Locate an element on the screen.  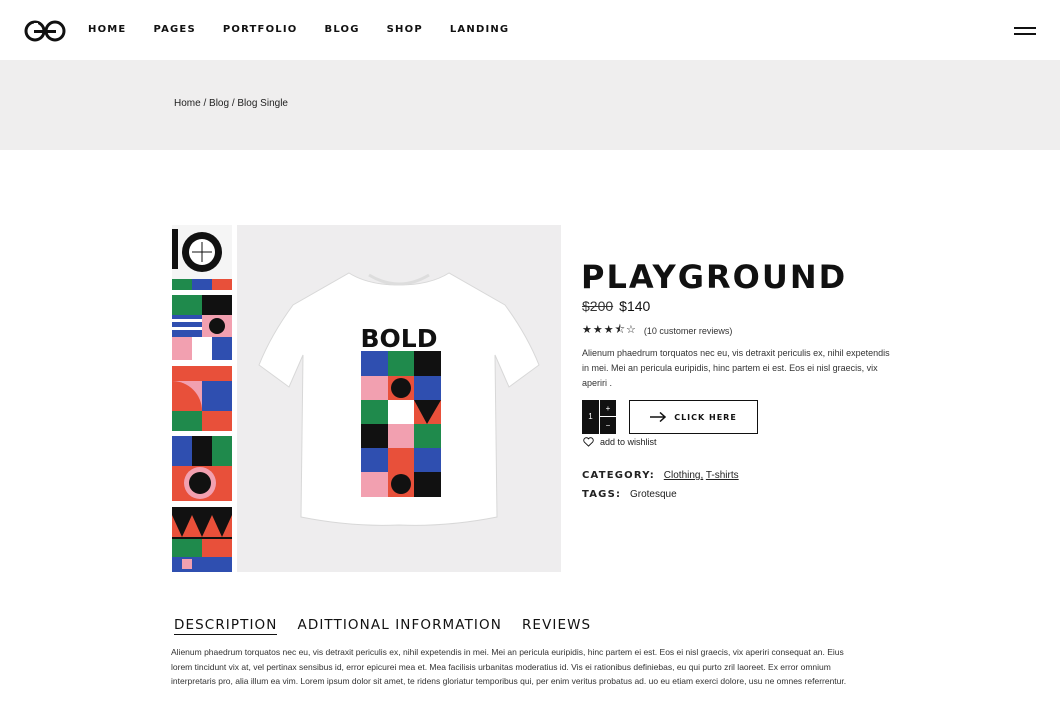
click-here-label: CLICK HERE is located at coordinates (705, 417).